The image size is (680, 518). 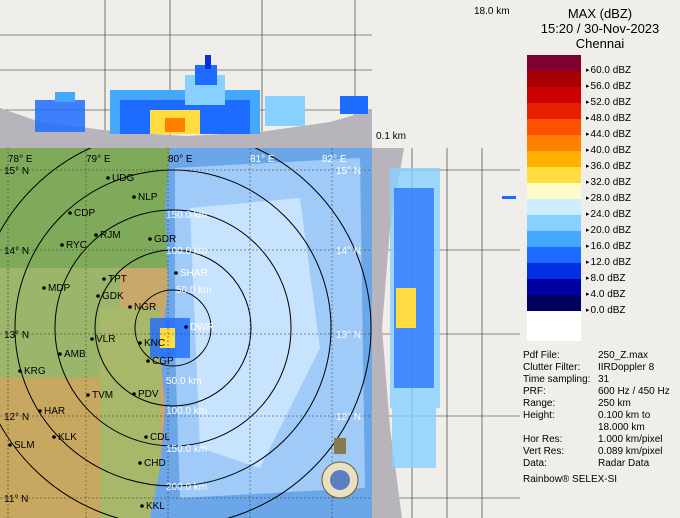 What do you see at coordinates (606, 295) in the screenshot?
I see `legend-label: 4.0 dBZ` at bounding box center [606, 295].